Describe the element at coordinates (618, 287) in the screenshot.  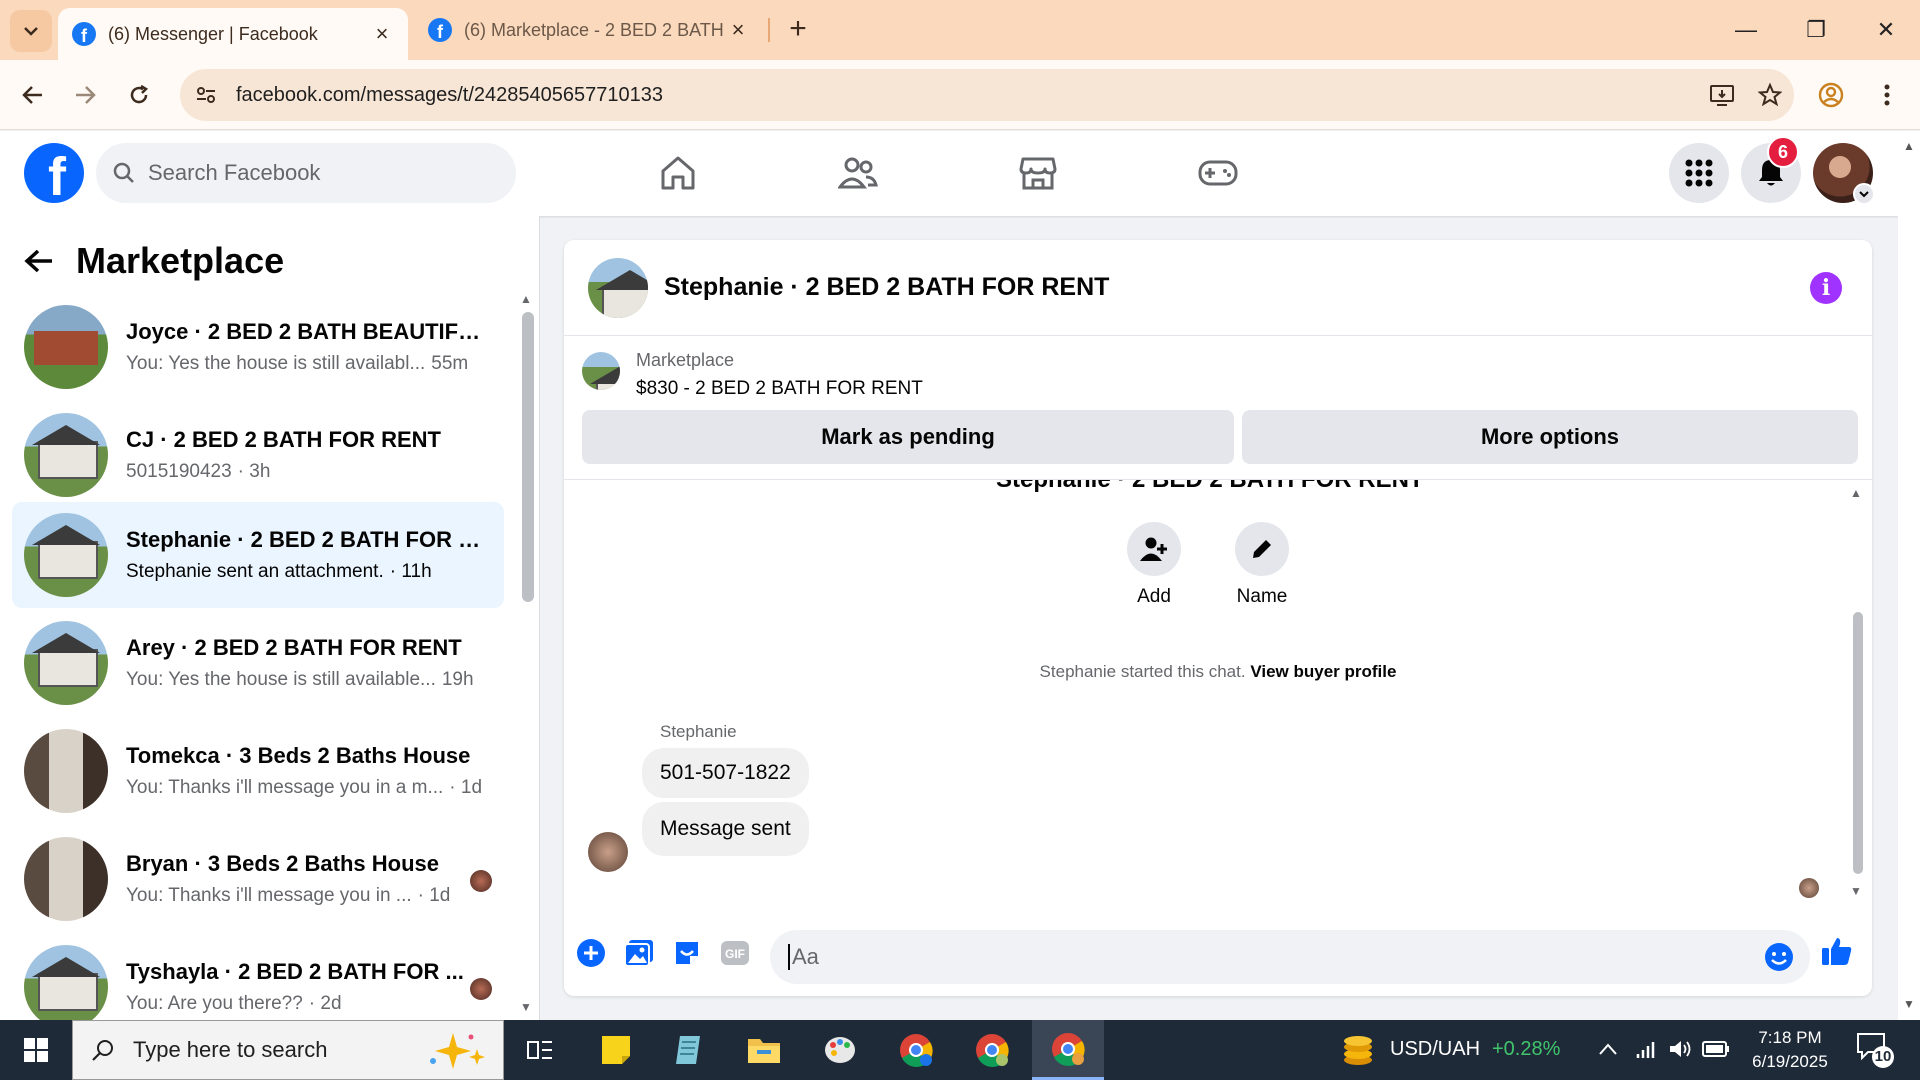
I see `chat-avatar` at that location.